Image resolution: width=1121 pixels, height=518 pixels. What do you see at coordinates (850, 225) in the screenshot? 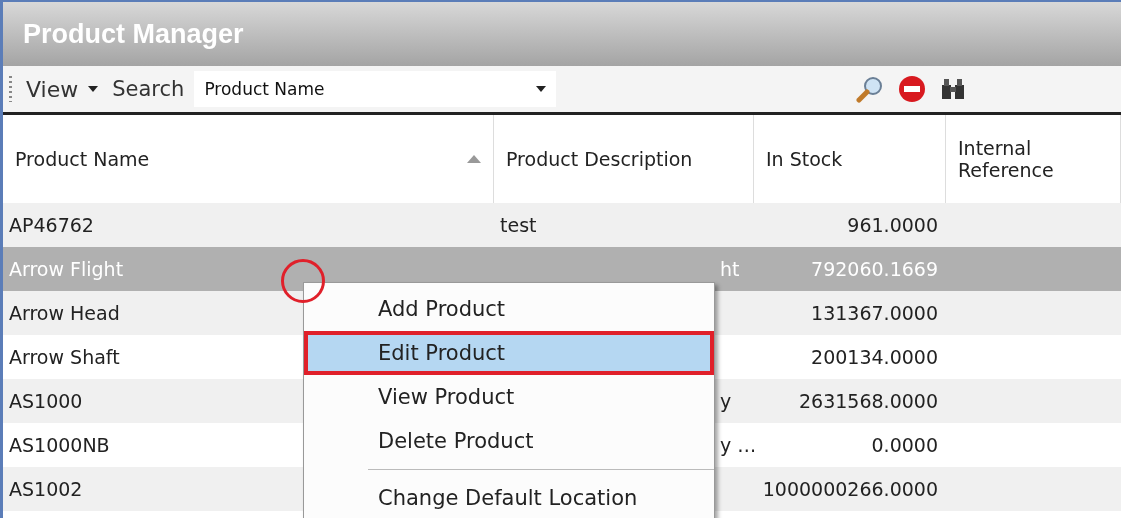
I see `table-cell: 961.0000` at bounding box center [850, 225].